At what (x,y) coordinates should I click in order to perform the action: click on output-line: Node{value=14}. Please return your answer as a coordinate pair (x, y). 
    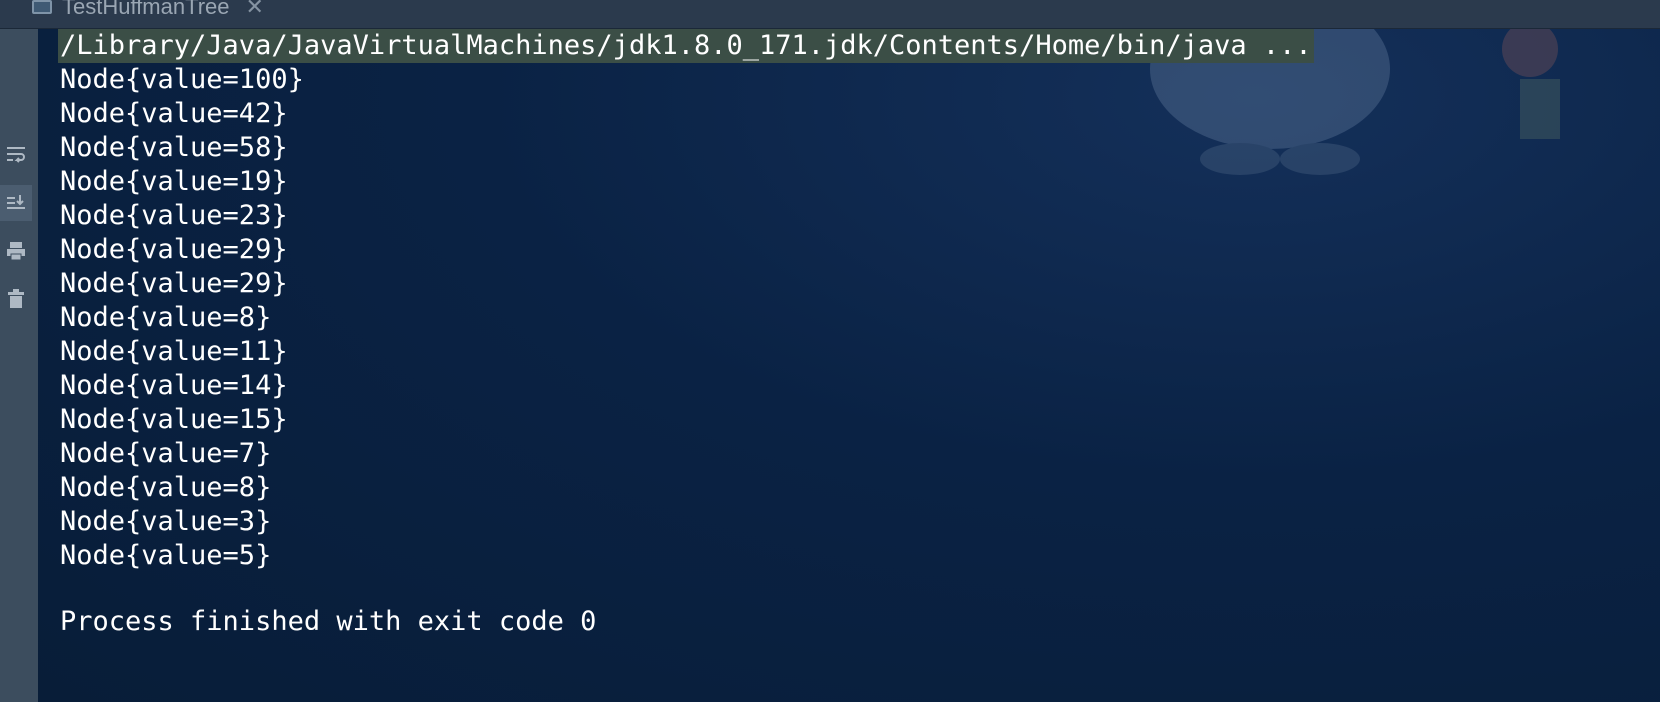
    Looking at the image, I should click on (174, 385).